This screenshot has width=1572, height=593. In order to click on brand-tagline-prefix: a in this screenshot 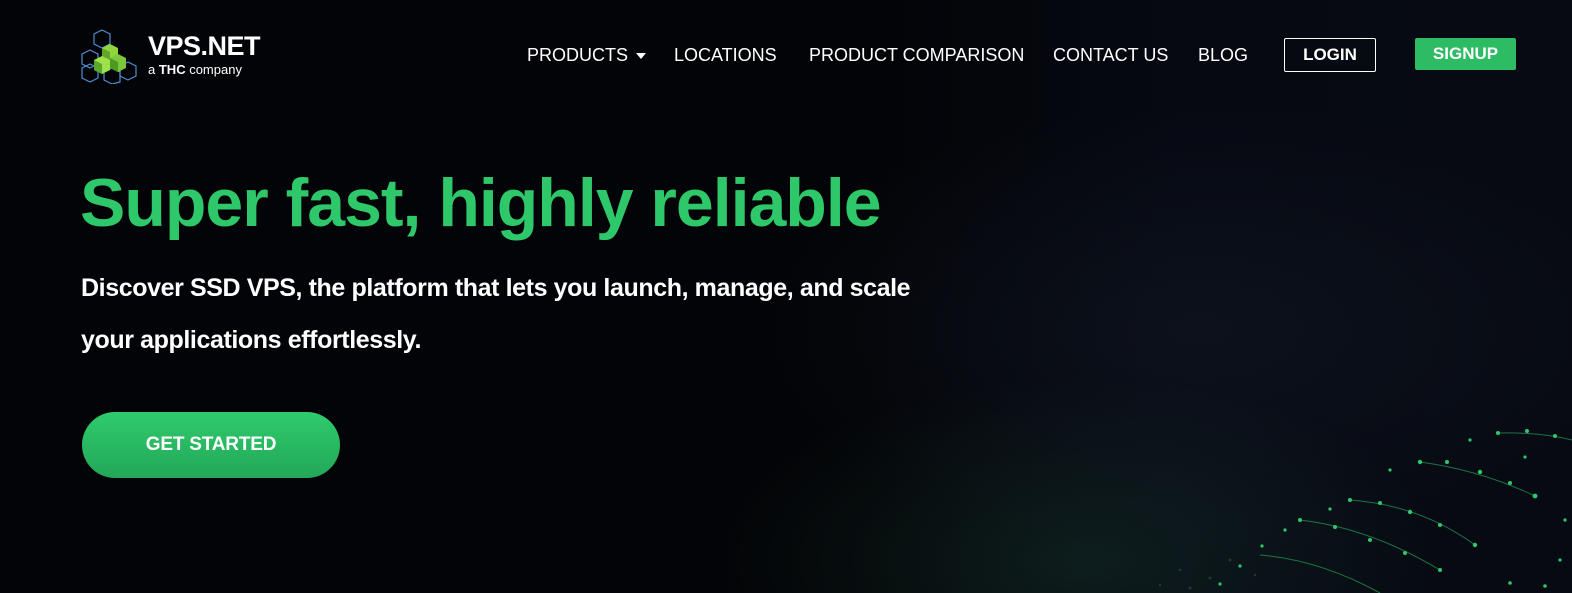, I will do `click(152, 69)`.